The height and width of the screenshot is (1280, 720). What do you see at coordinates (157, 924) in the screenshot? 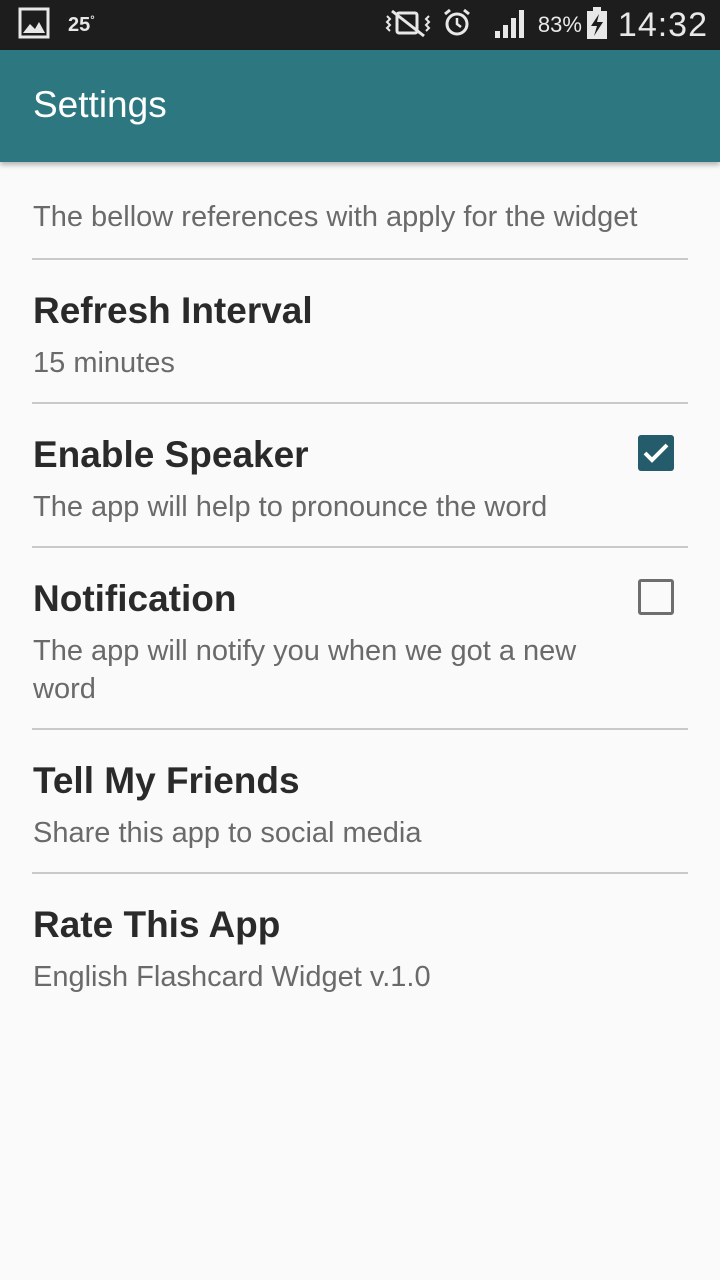
I see `pref-title: Rate This App` at bounding box center [157, 924].